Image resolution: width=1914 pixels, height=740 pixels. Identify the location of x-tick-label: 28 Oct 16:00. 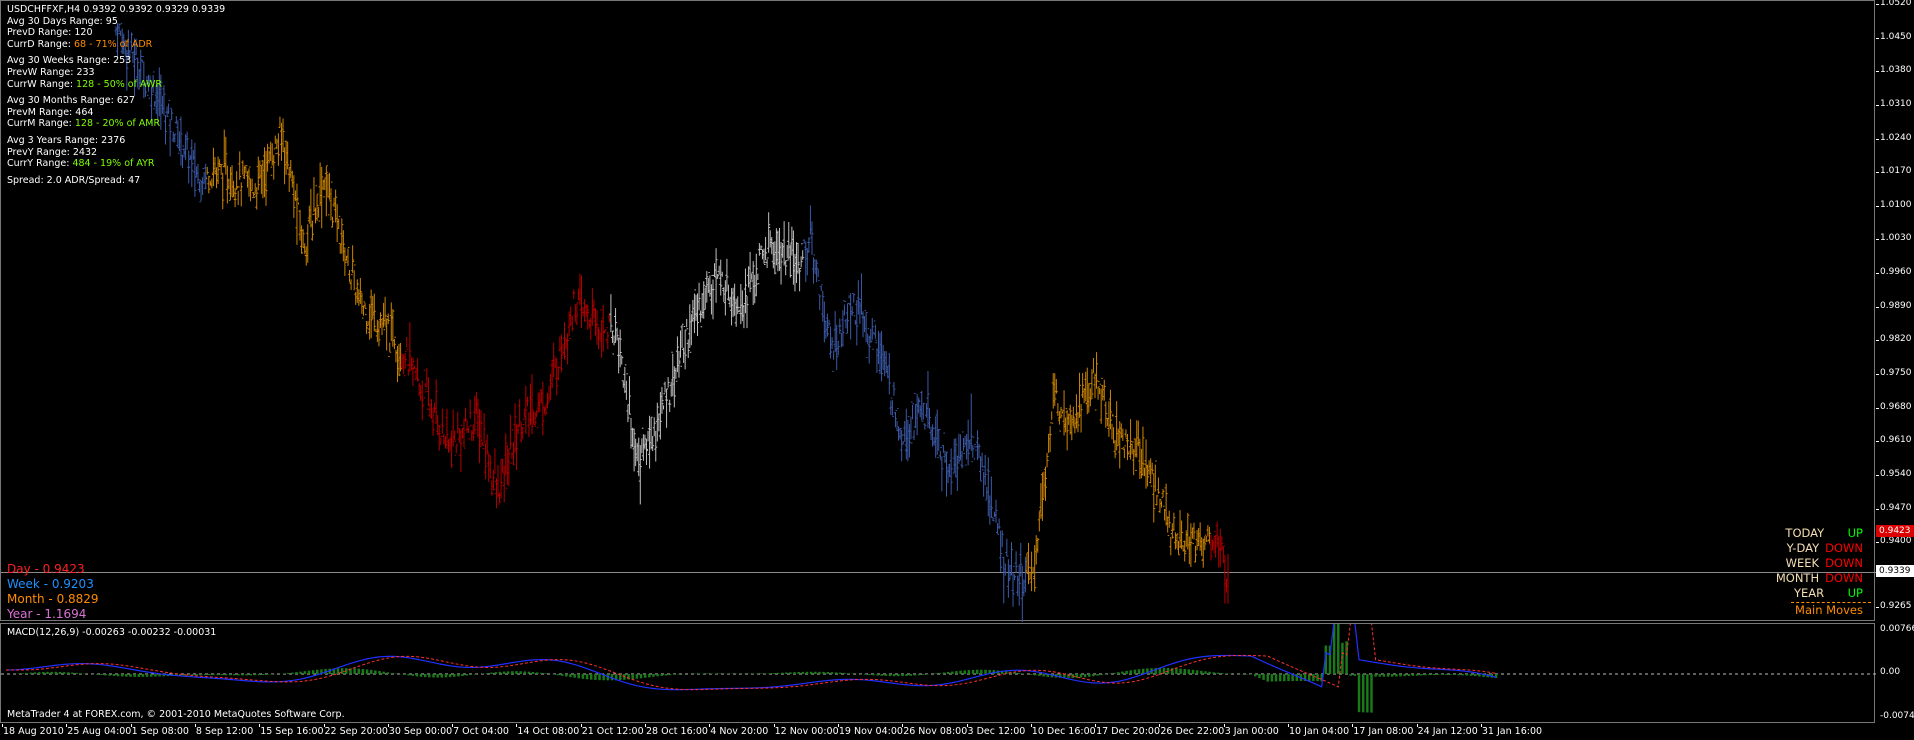
(677, 731).